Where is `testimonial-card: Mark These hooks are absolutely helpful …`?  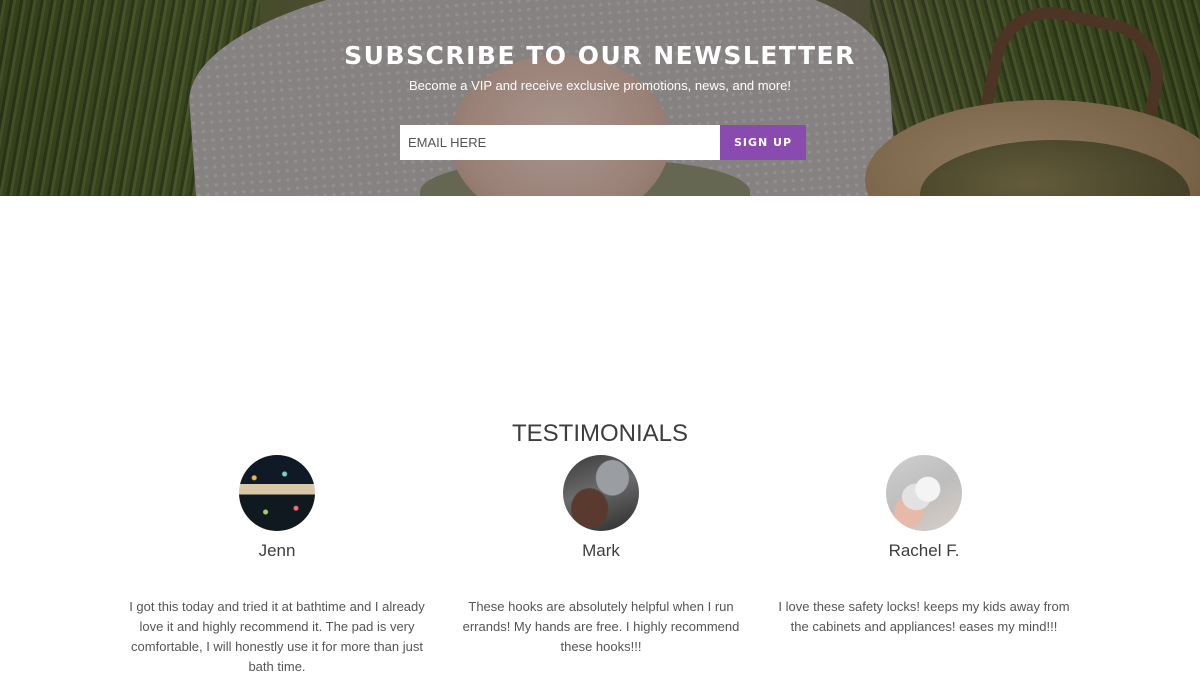
testimonial-card: Mark These hooks are absolutely helpful … is located at coordinates (601, 556).